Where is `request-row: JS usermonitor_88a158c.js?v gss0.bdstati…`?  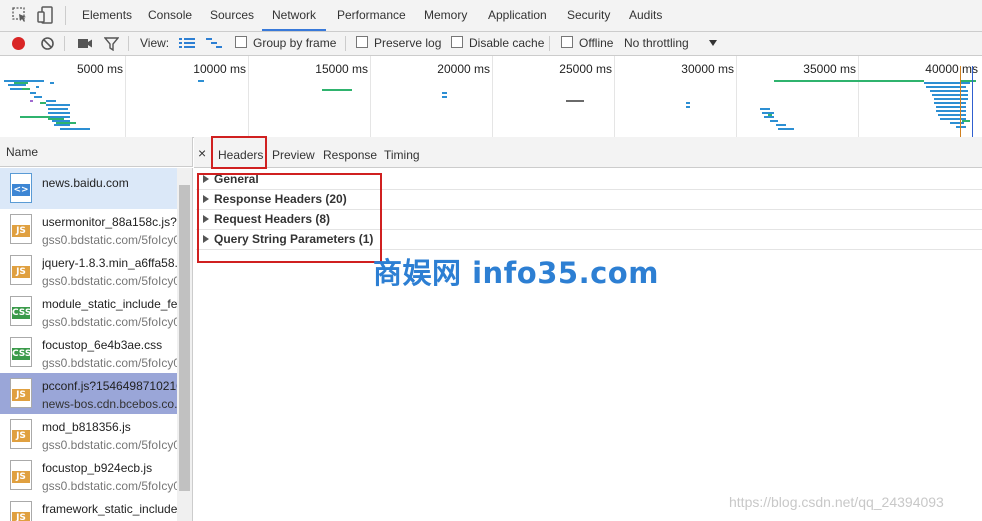 request-row: JS usermonitor_88a158c.js?v gss0.bdstati… is located at coordinates (88, 229).